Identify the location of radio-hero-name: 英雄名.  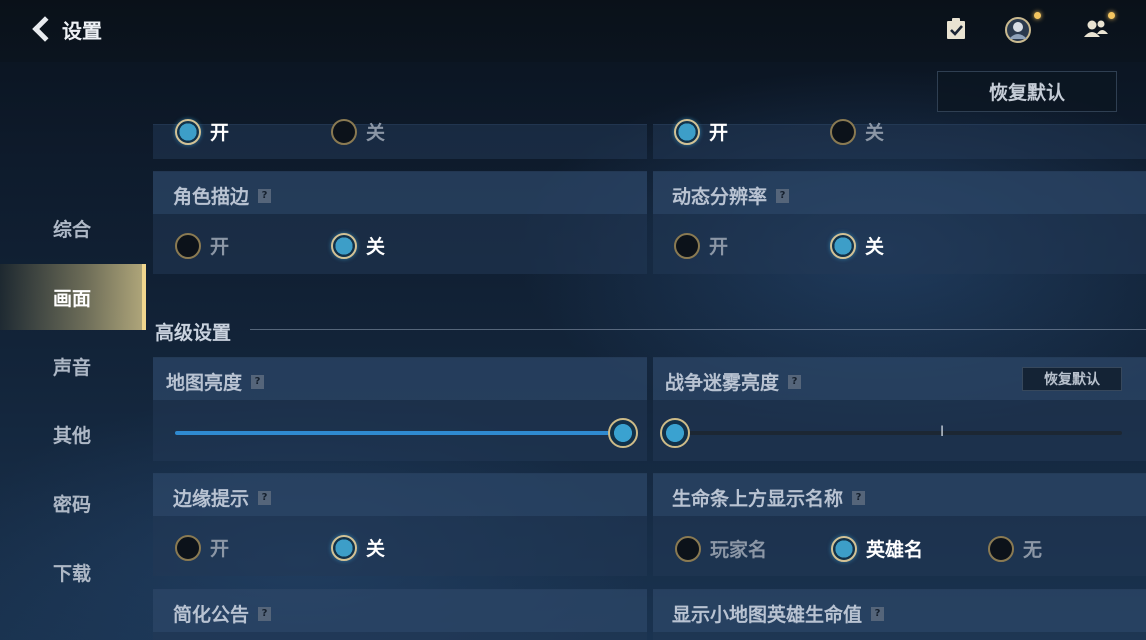
(877, 548).